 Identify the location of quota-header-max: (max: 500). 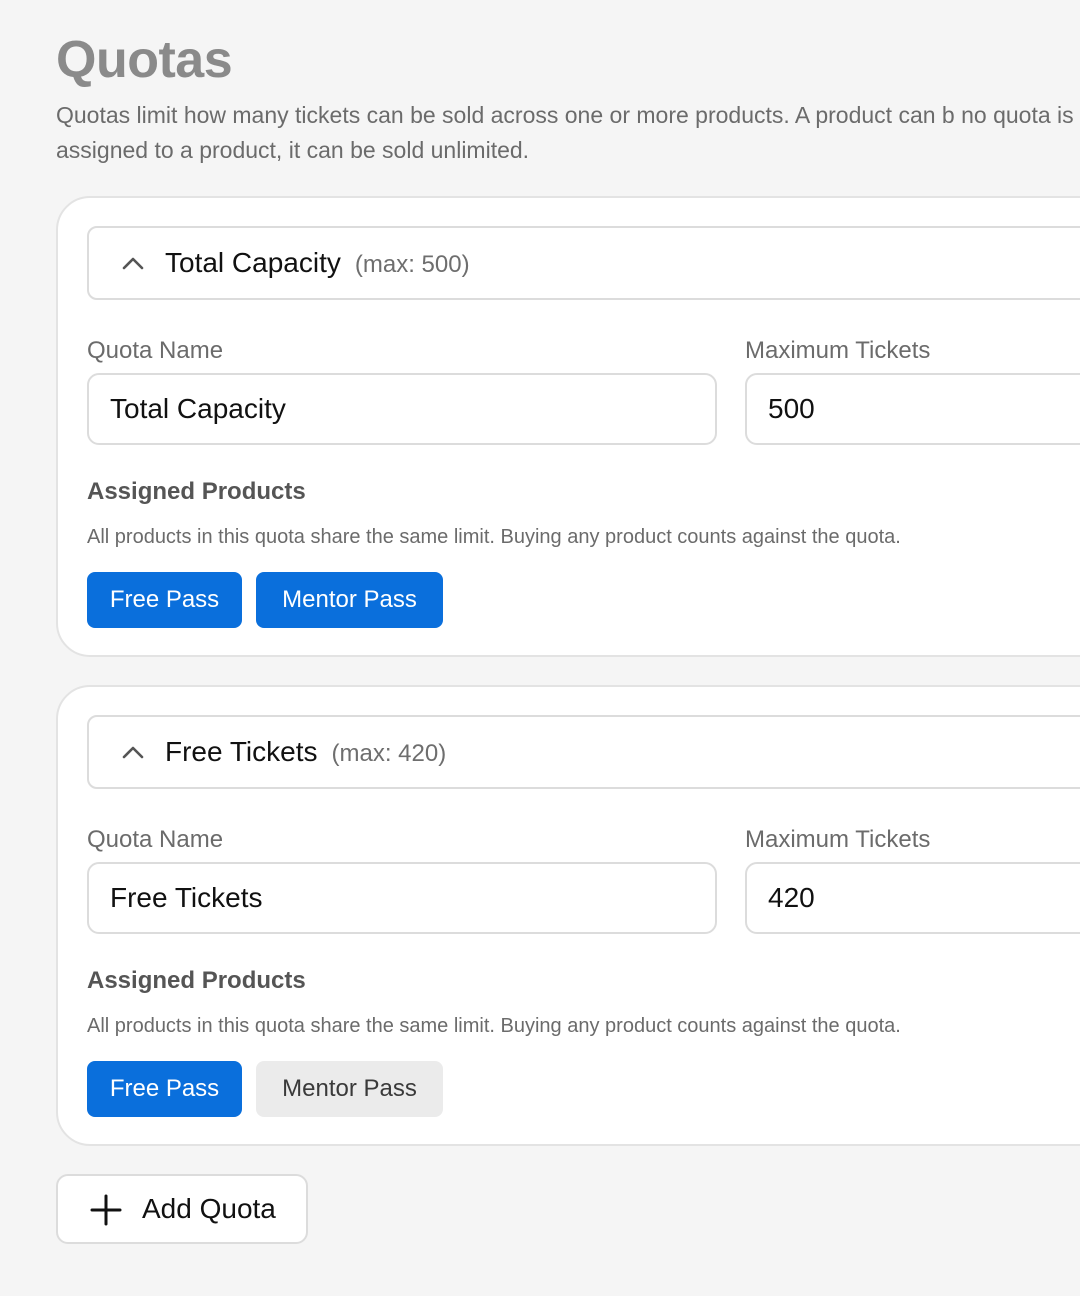
(412, 264).